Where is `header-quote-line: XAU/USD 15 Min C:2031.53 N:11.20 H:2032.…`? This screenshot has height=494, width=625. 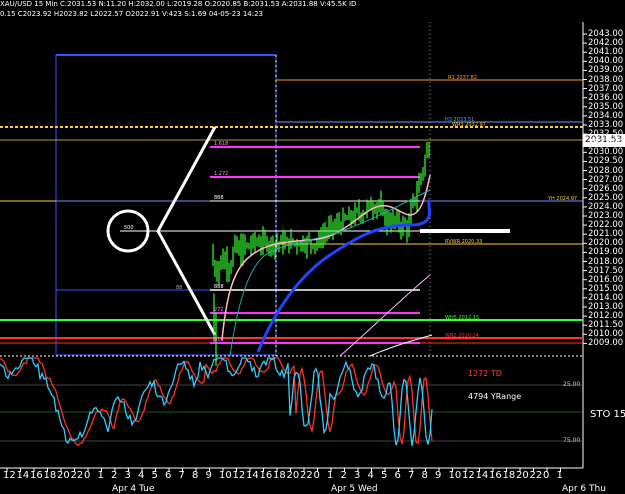
header-quote-line: XAU/USD 15 Min C:2031.53 N:11.20 H:2032.… is located at coordinates (178, 4).